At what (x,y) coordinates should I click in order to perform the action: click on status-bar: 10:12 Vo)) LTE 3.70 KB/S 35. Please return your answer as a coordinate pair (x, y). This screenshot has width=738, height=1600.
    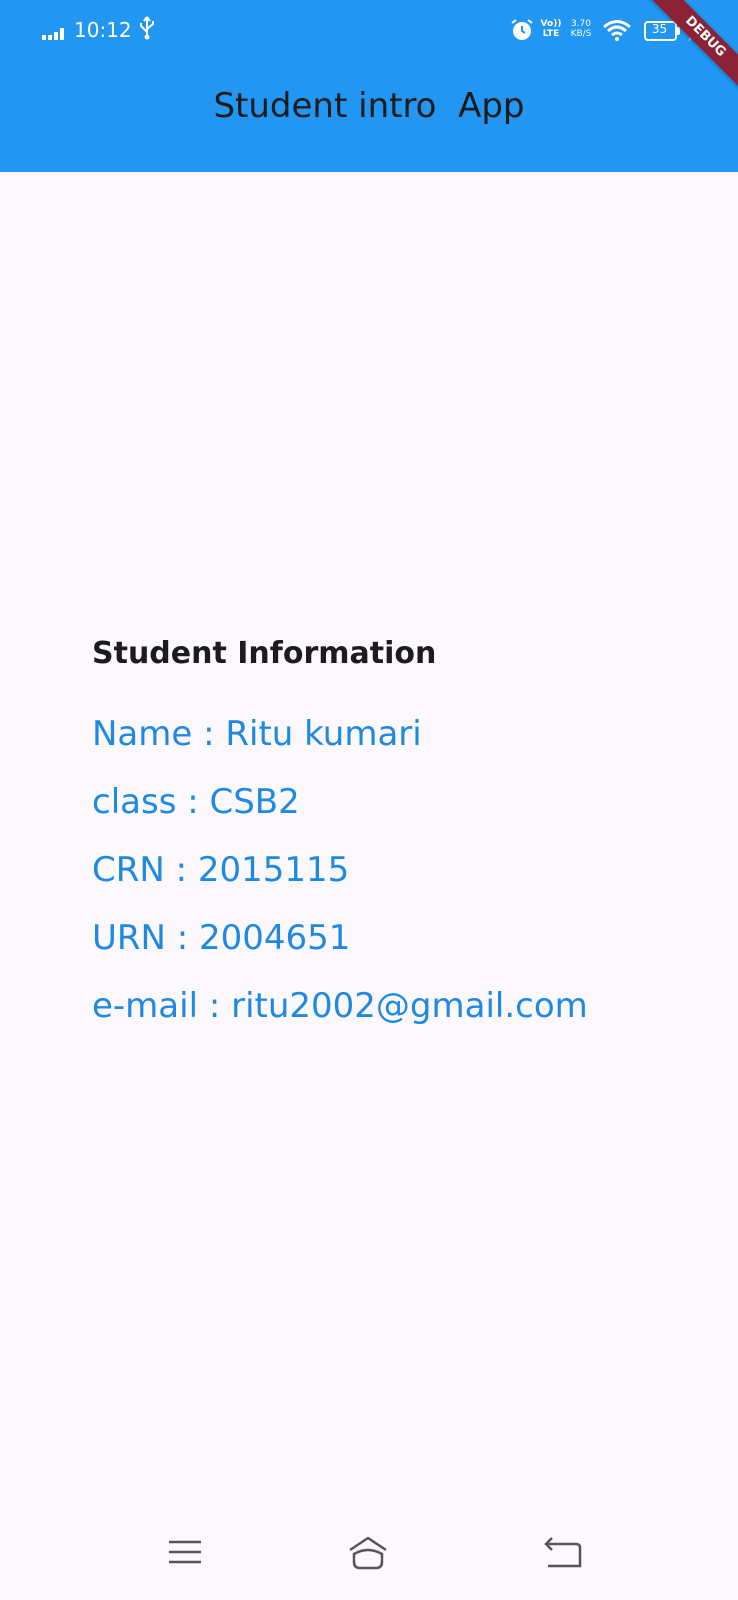
    Looking at the image, I should click on (369, 31).